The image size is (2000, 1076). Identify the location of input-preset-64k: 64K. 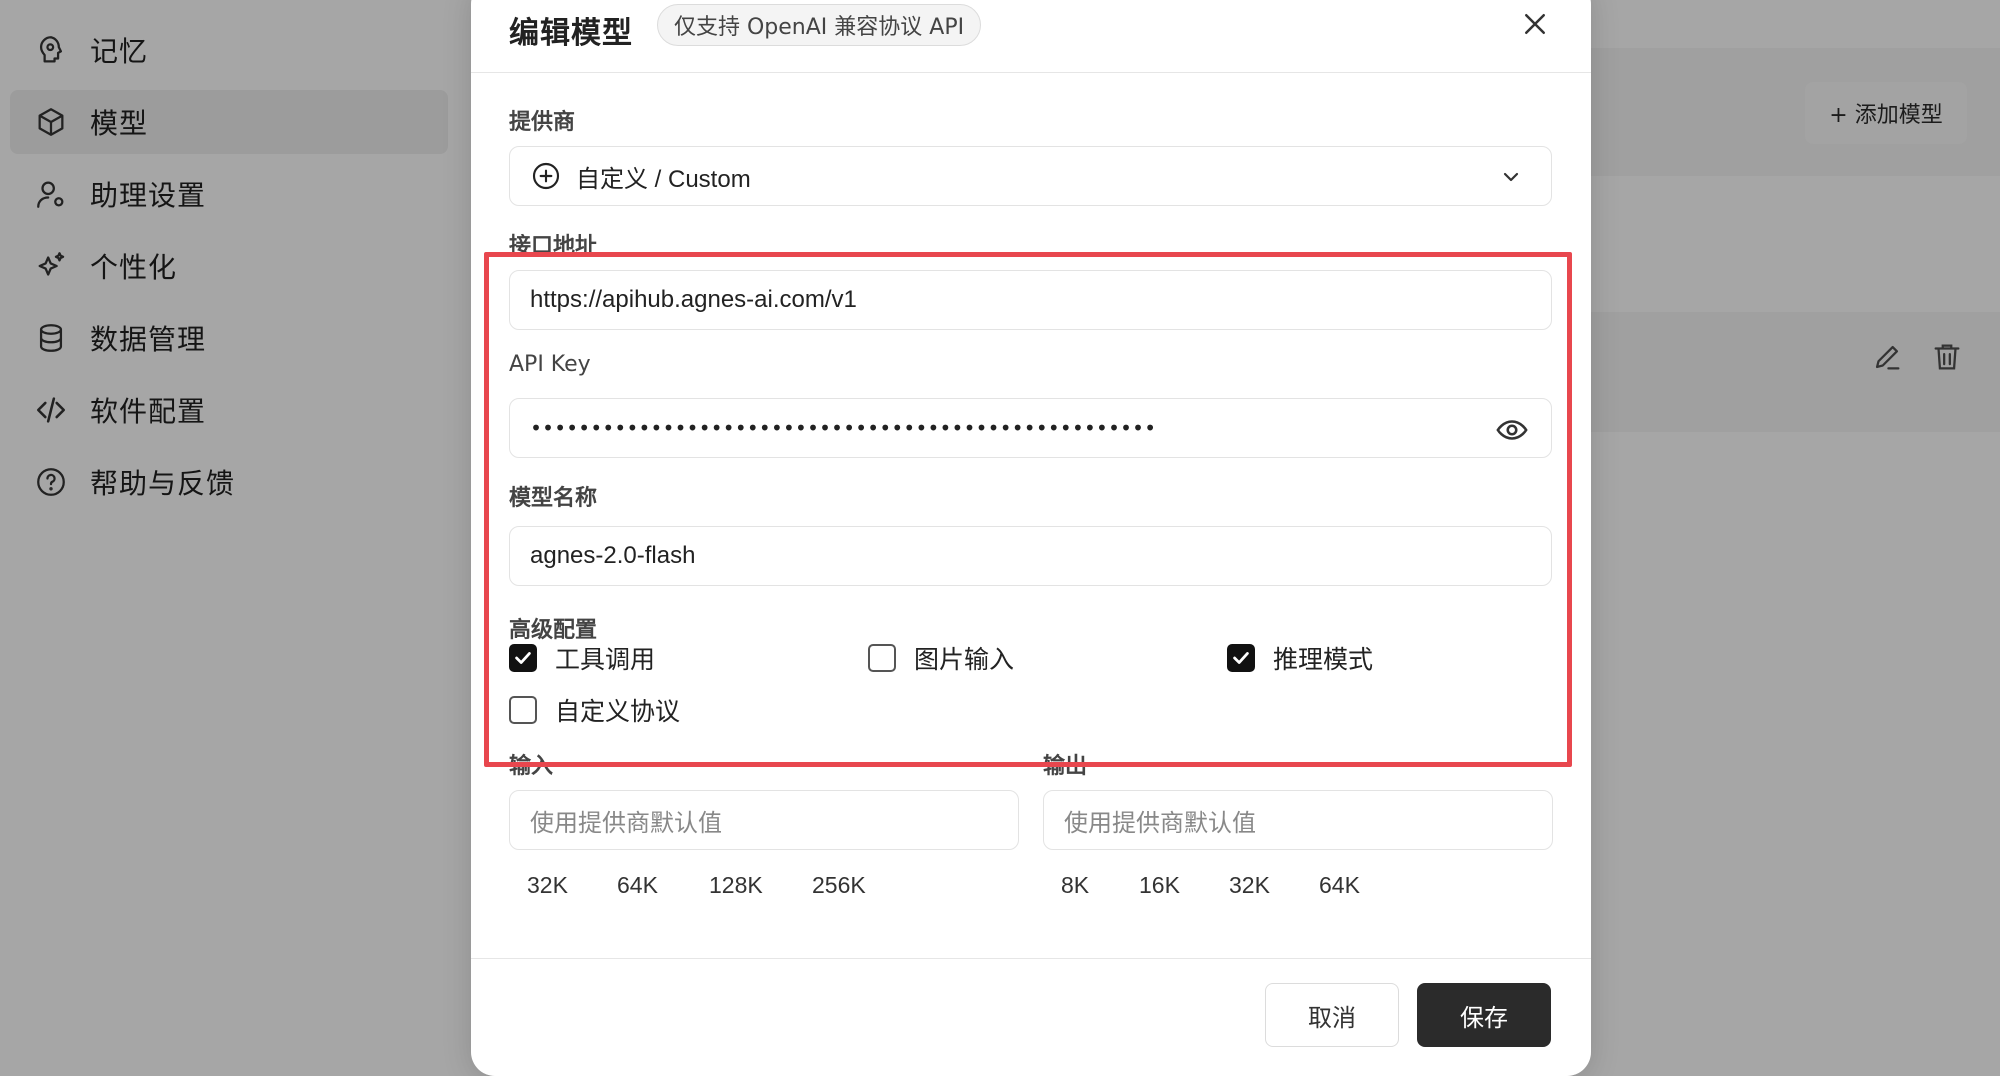
(637, 885).